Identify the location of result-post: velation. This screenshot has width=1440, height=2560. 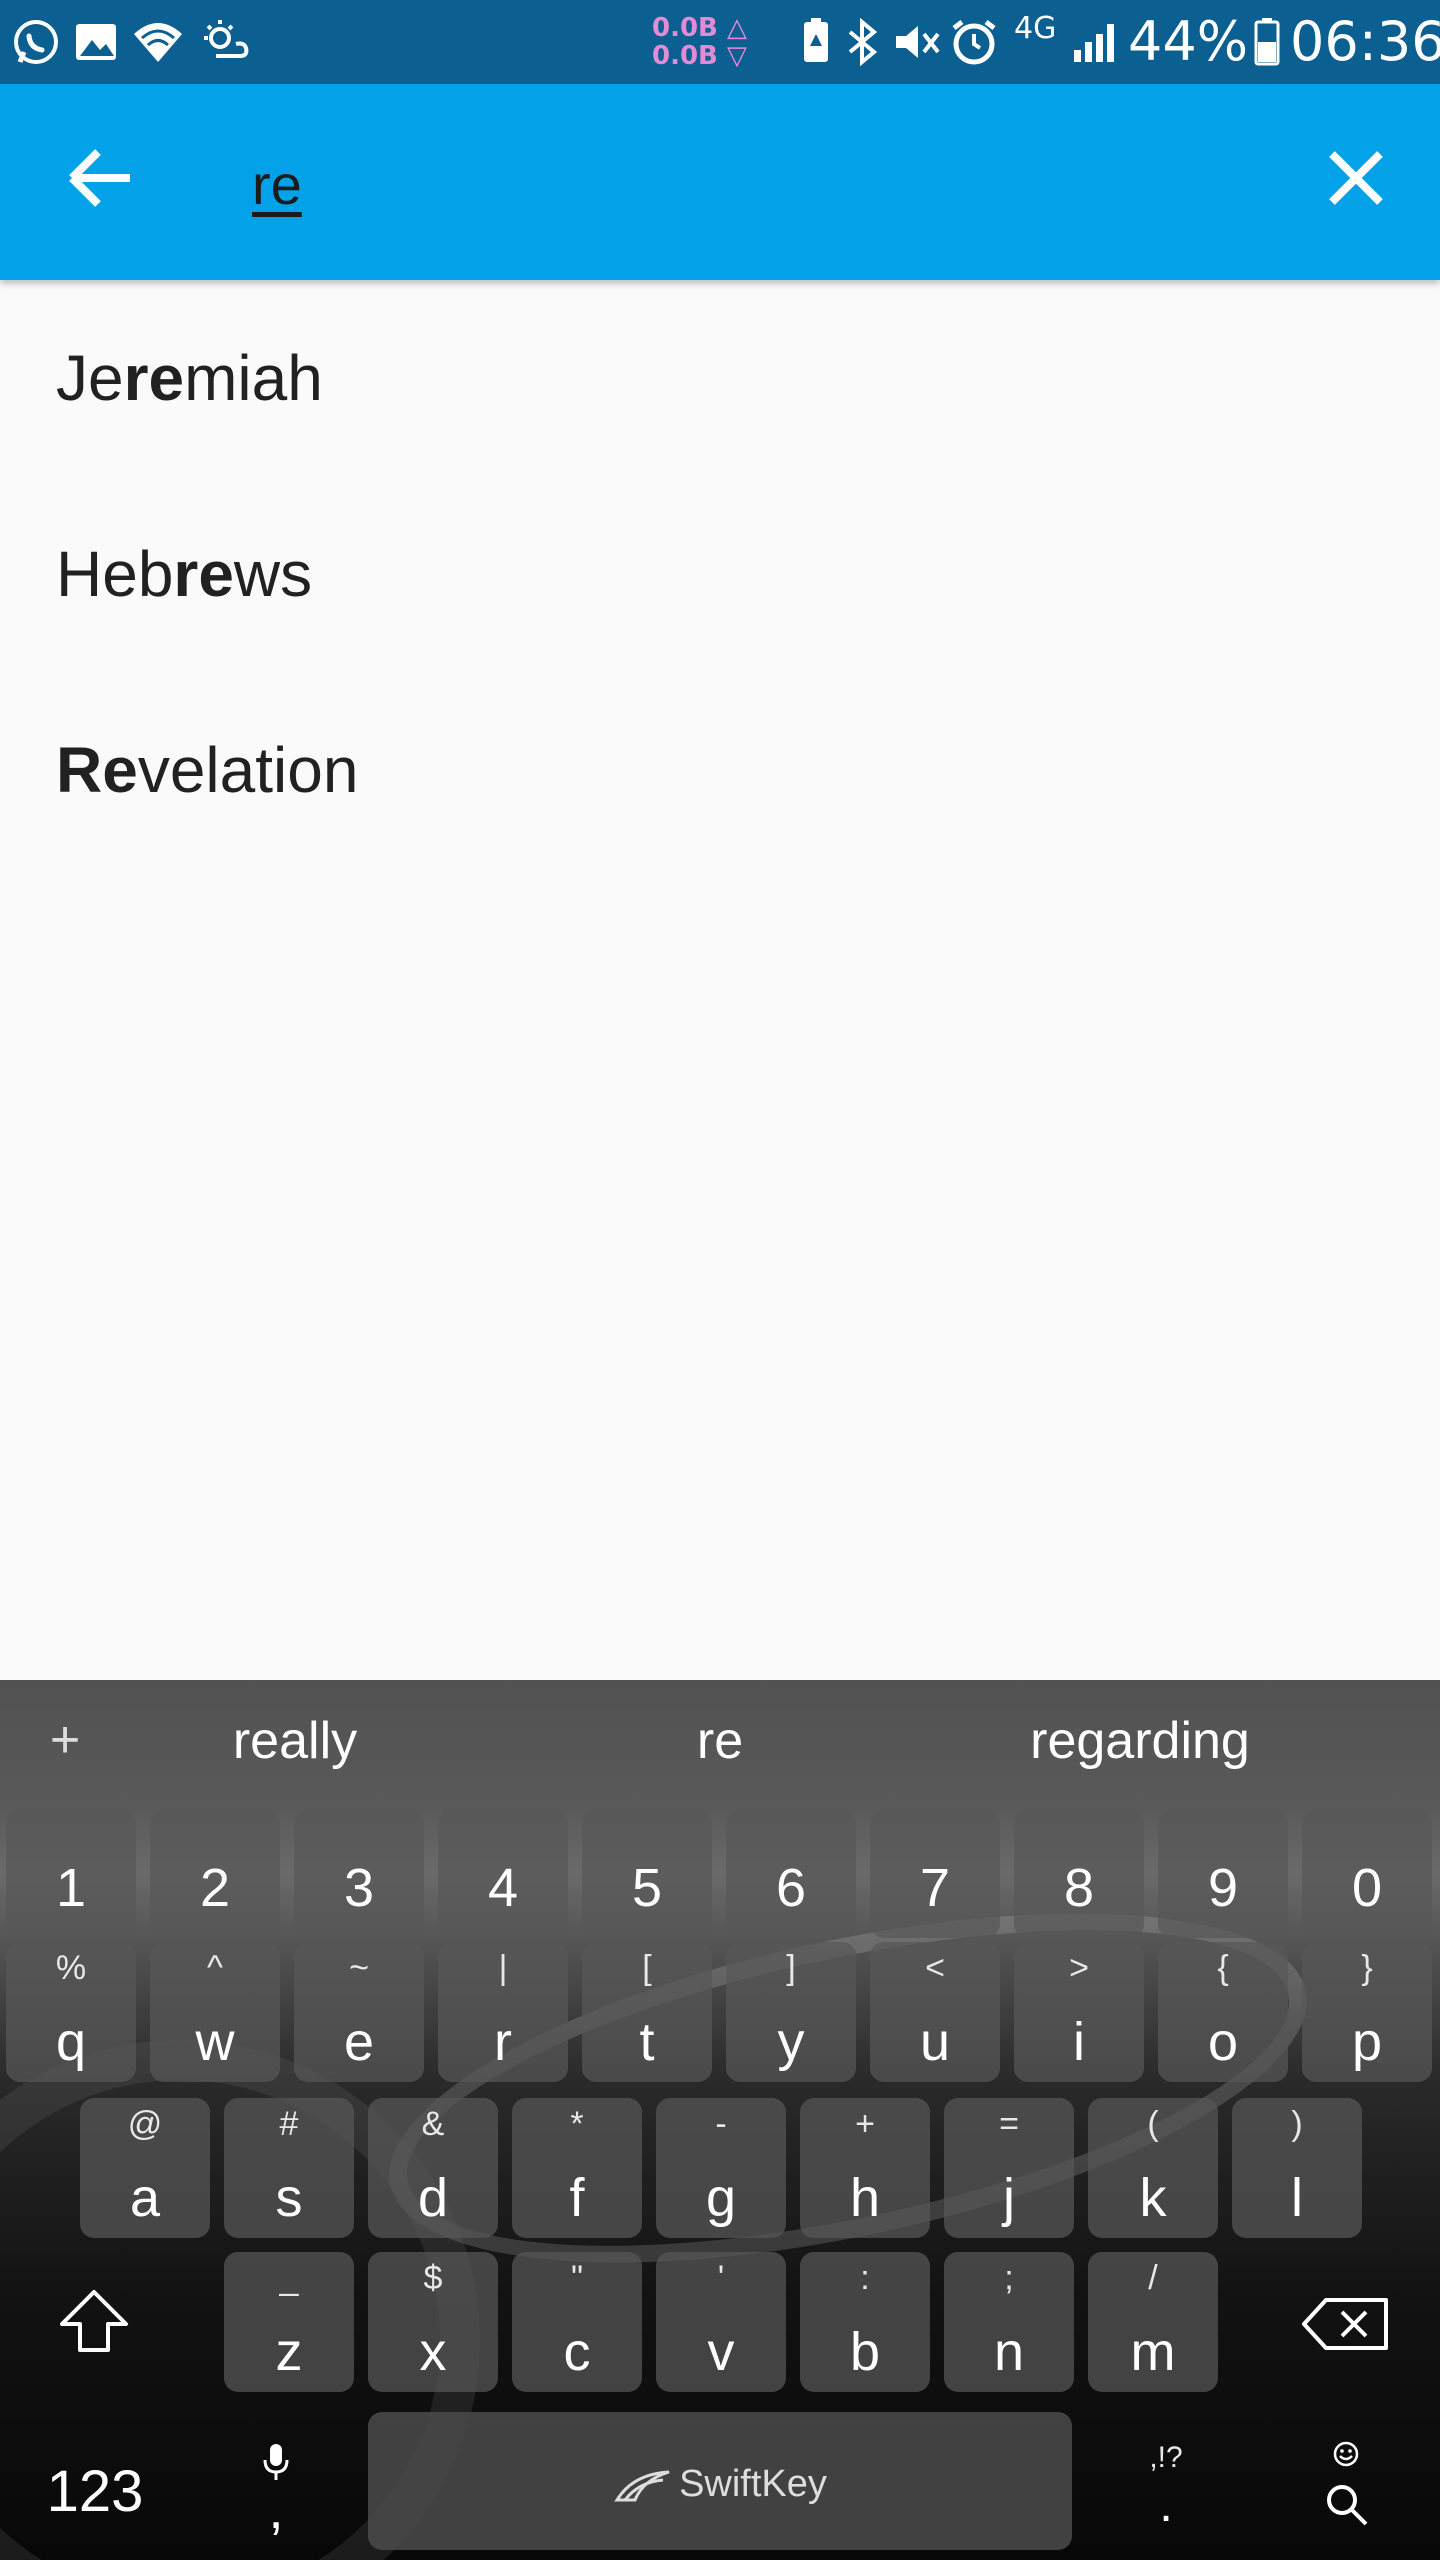
(248, 770).